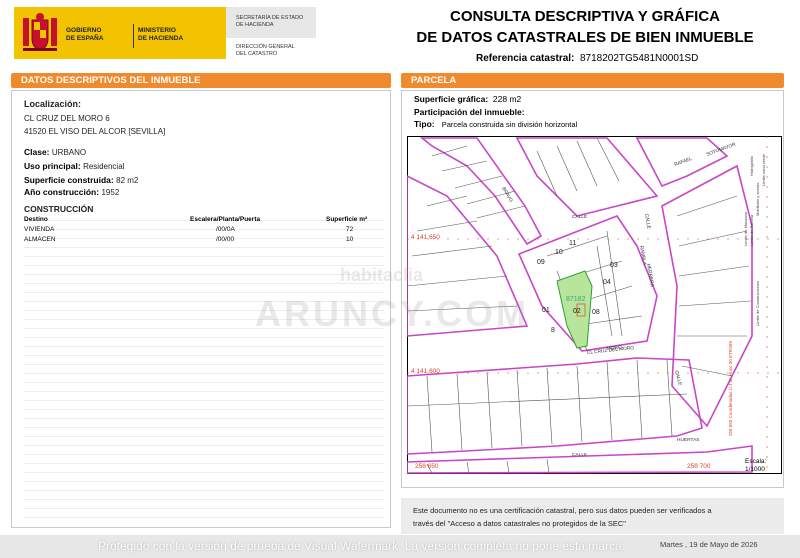 This screenshot has height=558, width=800. I want to click on legend-item: Límite zona verde, so click(763, 169).